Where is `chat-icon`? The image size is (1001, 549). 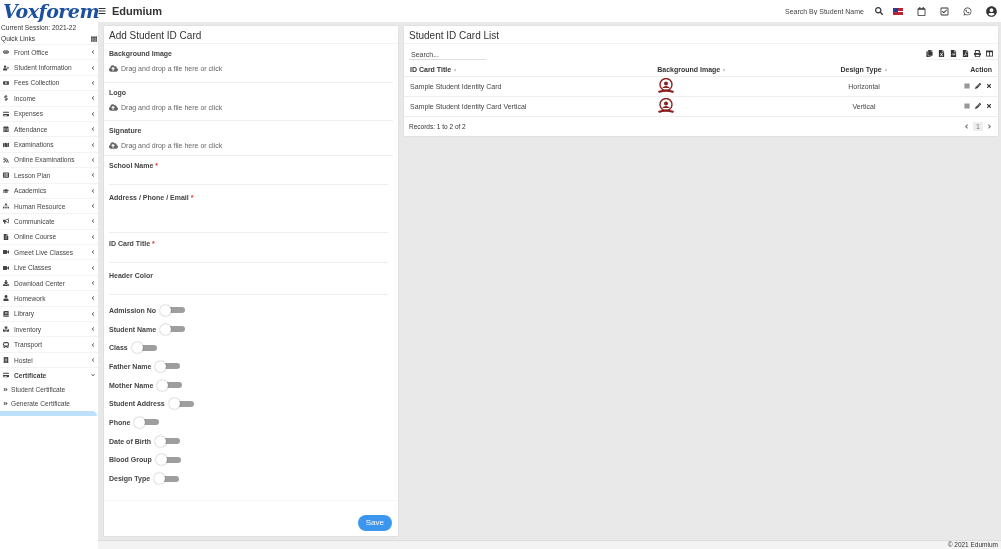
chat-icon is located at coordinates (967, 11).